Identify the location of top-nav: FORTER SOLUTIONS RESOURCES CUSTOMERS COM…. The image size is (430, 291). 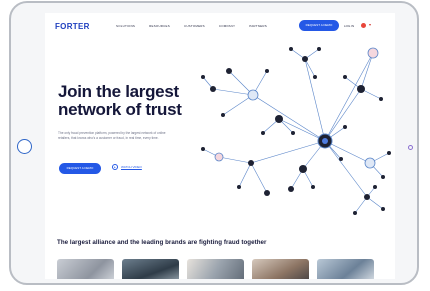
(220, 26).